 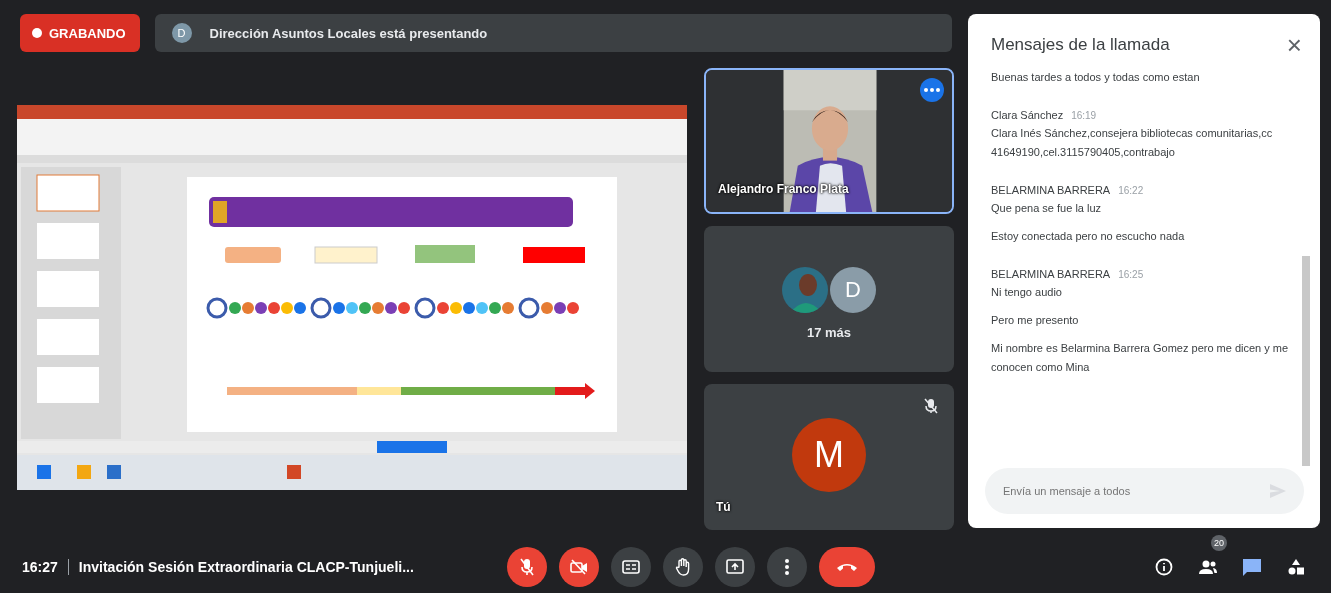 What do you see at coordinates (1144, 491) in the screenshot?
I see `message-input-field: Envía un mensaje a todos` at bounding box center [1144, 491].